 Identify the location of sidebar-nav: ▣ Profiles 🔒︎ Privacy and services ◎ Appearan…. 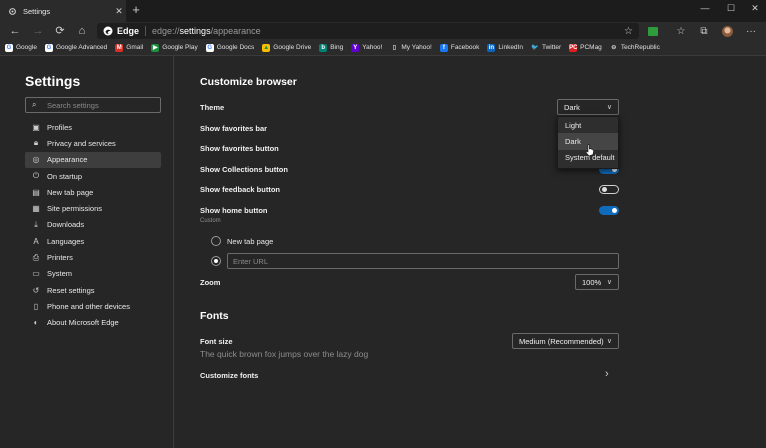
(93, 225).